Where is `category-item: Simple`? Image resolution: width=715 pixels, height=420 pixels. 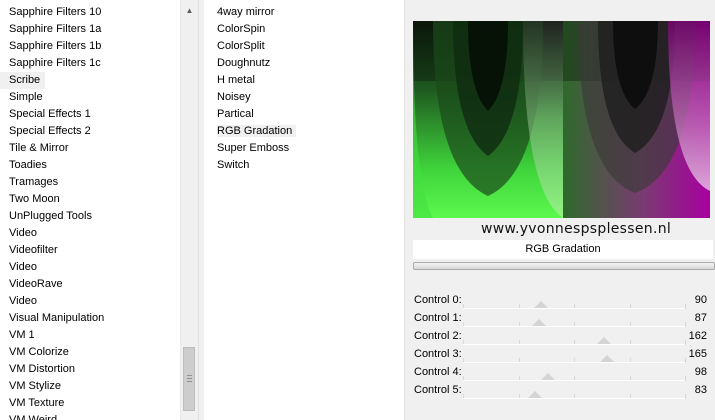 category-item: Simple is located at coordinates (90, 97).